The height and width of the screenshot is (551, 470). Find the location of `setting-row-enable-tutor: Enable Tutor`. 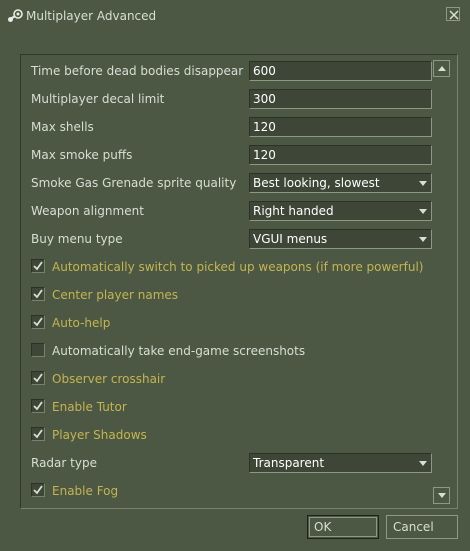

setting-row-enable-tutor: Enable Tutor is located at coordinates (231, 407).